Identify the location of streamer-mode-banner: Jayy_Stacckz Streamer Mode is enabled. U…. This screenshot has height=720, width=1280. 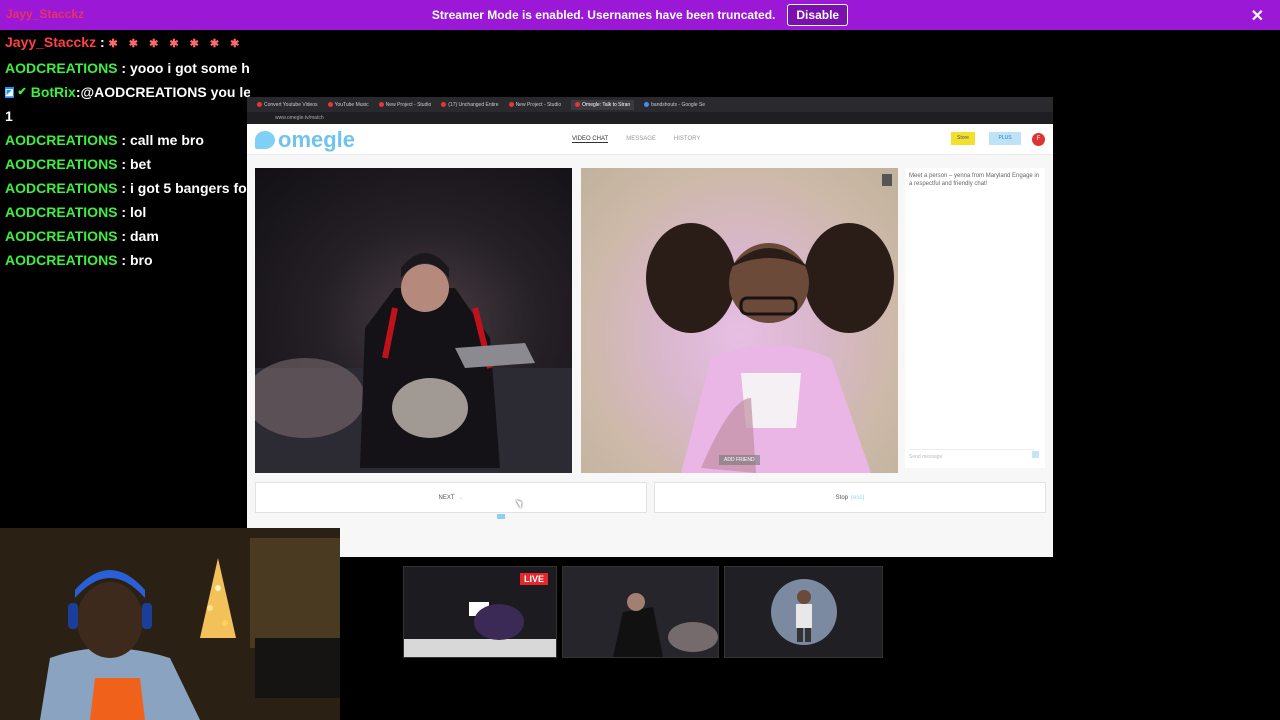
(640, 15).